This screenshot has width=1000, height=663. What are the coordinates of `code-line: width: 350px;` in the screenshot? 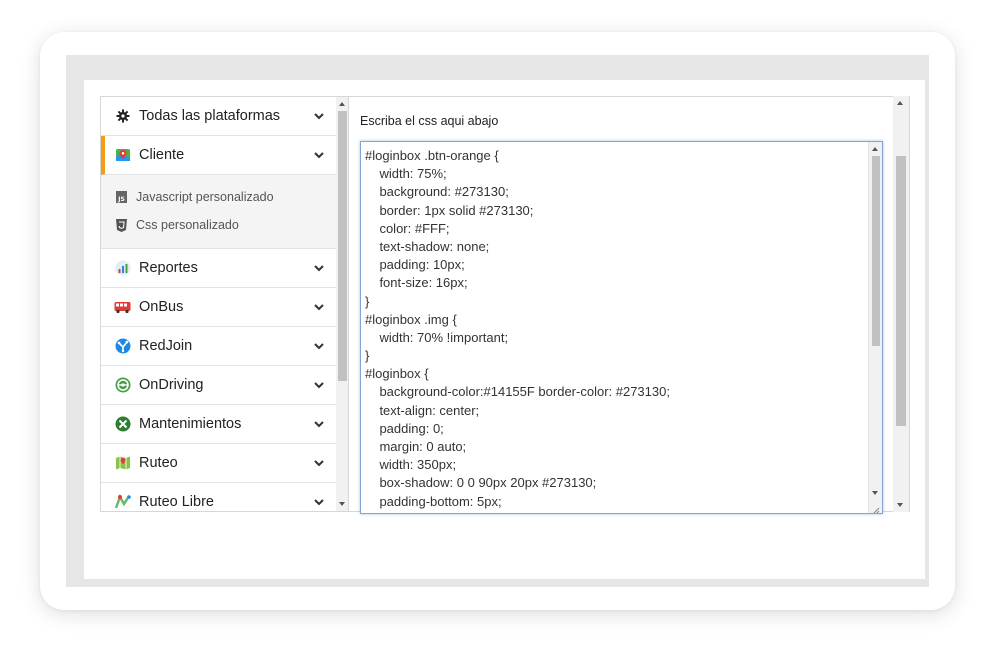 It's located at (411, 465).